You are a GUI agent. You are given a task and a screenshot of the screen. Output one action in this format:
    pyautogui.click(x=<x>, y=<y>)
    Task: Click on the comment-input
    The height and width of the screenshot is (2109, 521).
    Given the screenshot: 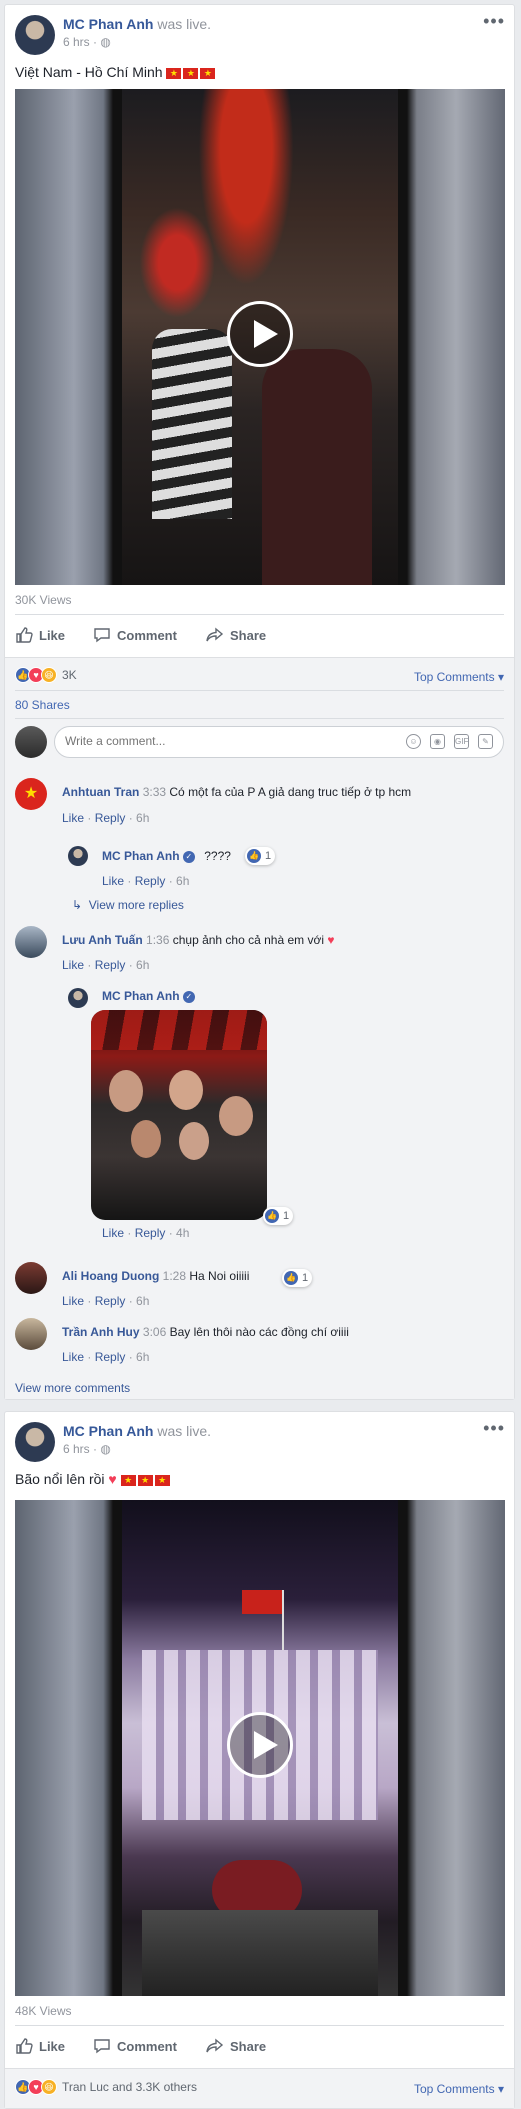 What is the action you would take?
    pyautogui.click(x=215, y=741)
    